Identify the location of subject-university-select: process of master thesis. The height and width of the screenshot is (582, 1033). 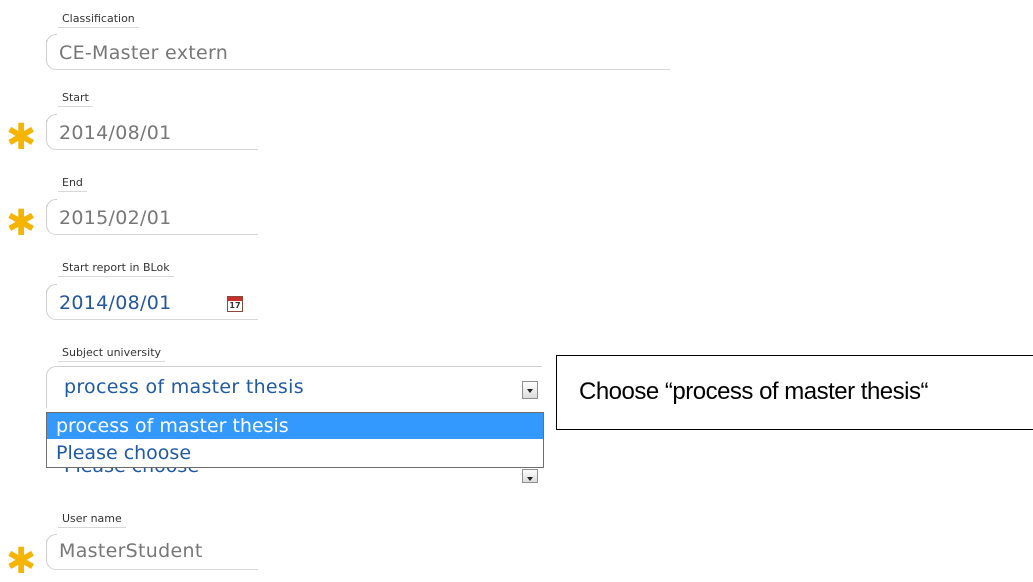
(294, 387).